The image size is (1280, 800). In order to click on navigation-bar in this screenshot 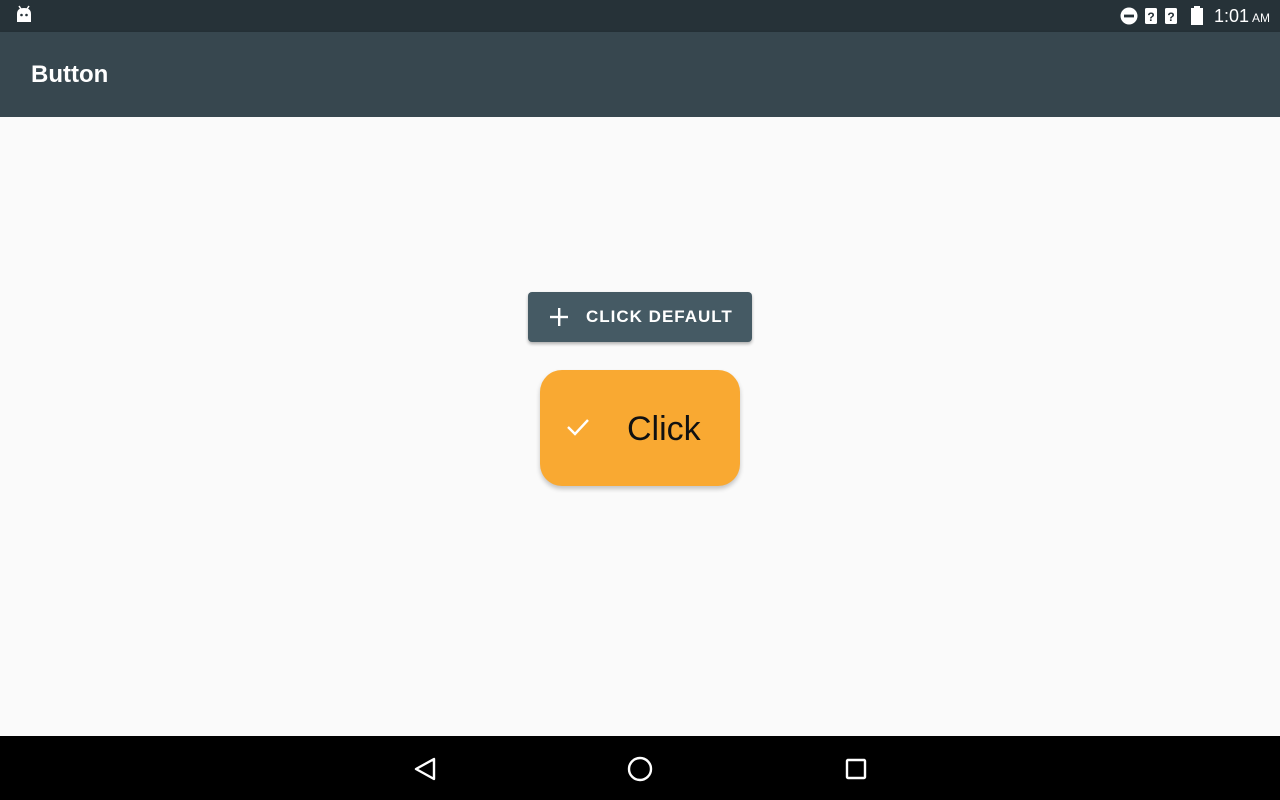, I will do `click(640, 768)`.